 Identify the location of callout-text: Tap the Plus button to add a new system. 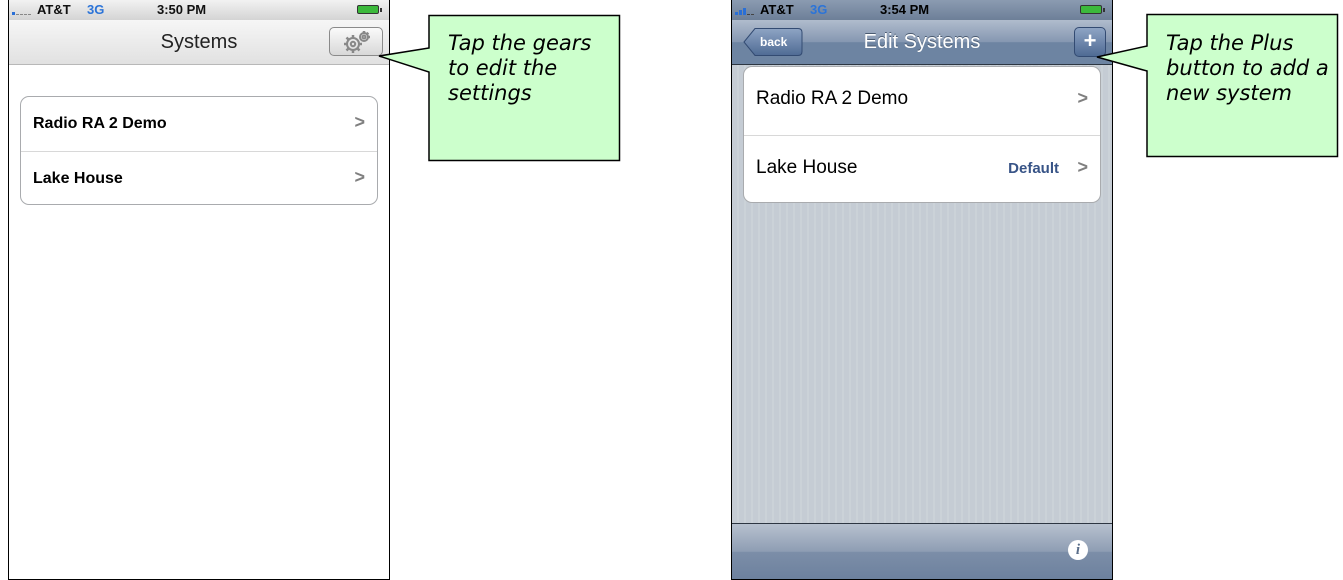
(1247, 68).